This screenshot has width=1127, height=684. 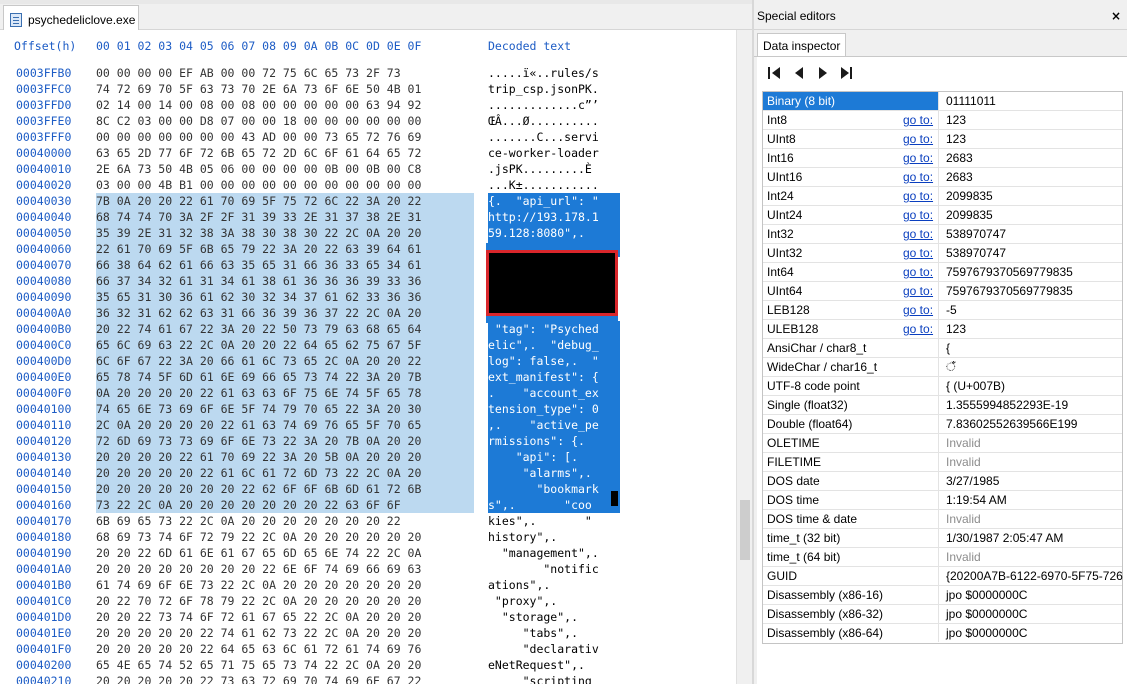 What do you see at coordinates (942, 120) in the screenshot?
I see `inspector-row: Int8 go to: 123` at bounding box center [942, 120].